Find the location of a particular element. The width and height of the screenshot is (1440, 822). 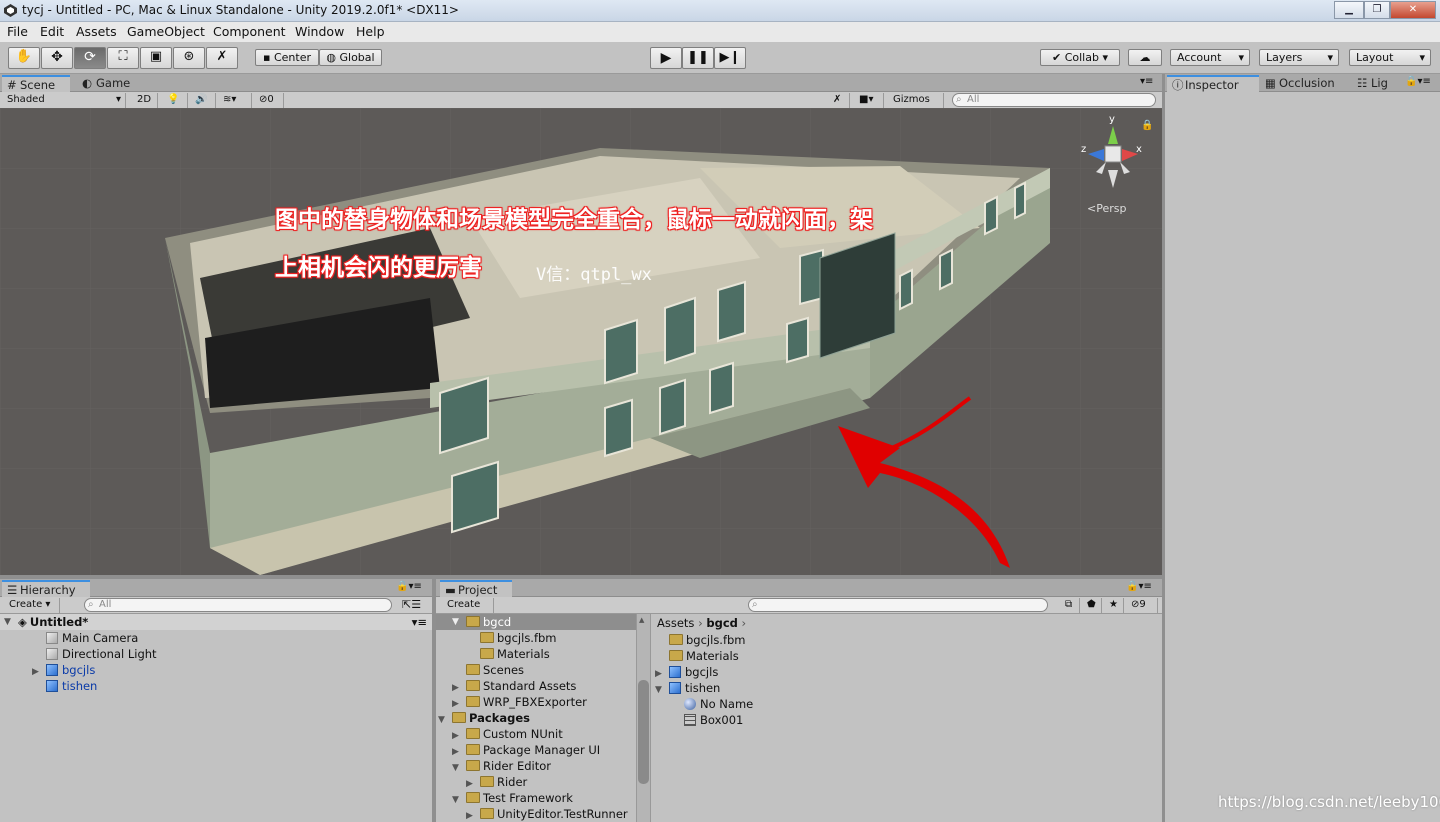

scene-tools-button: ✗ is located at coordinates (839, 100).